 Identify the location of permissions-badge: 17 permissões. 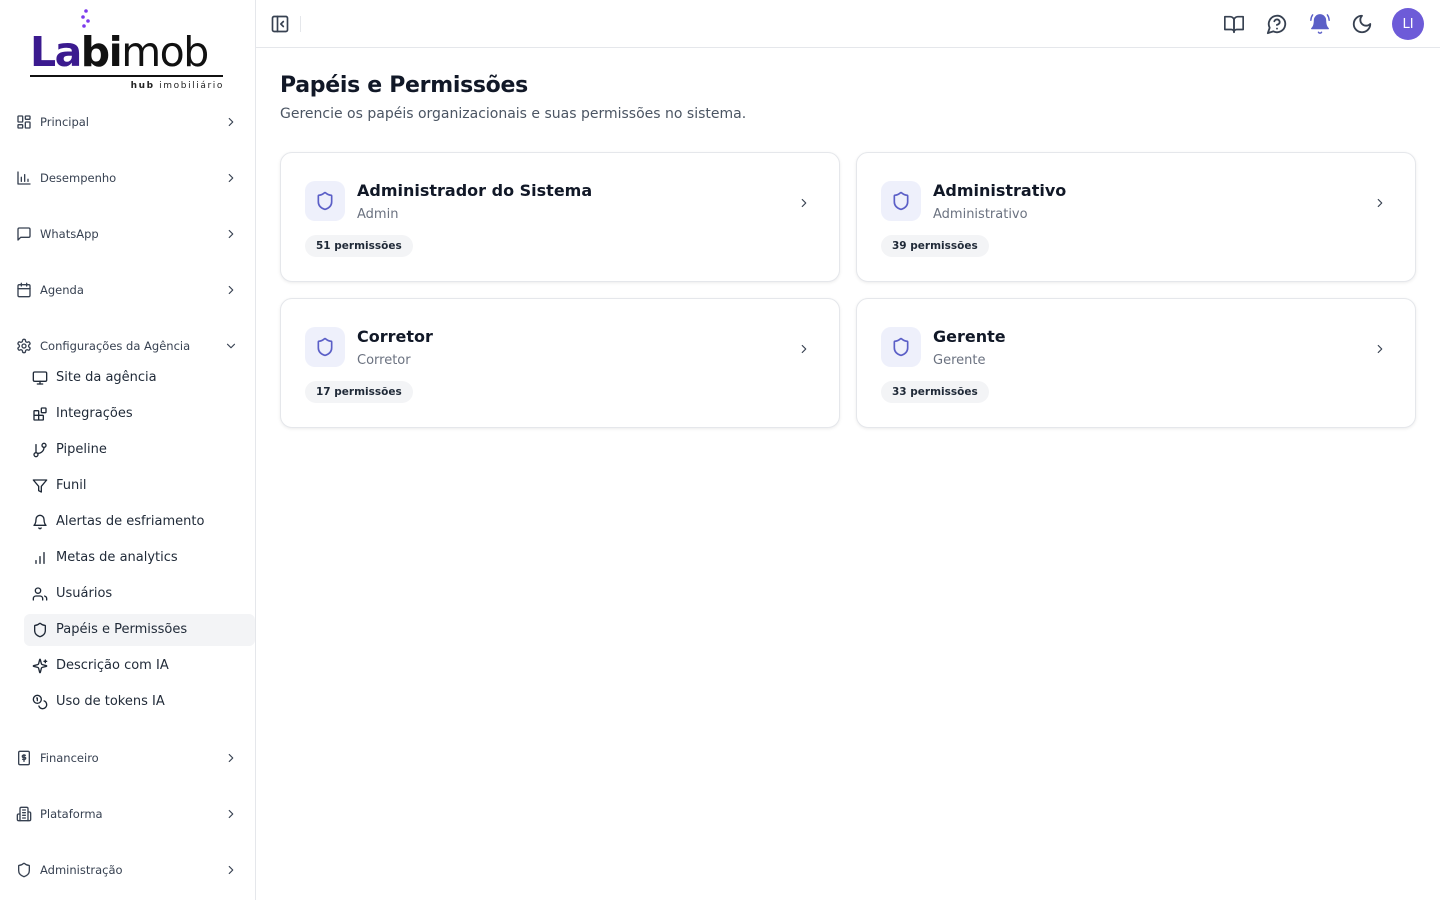
(359, 392).